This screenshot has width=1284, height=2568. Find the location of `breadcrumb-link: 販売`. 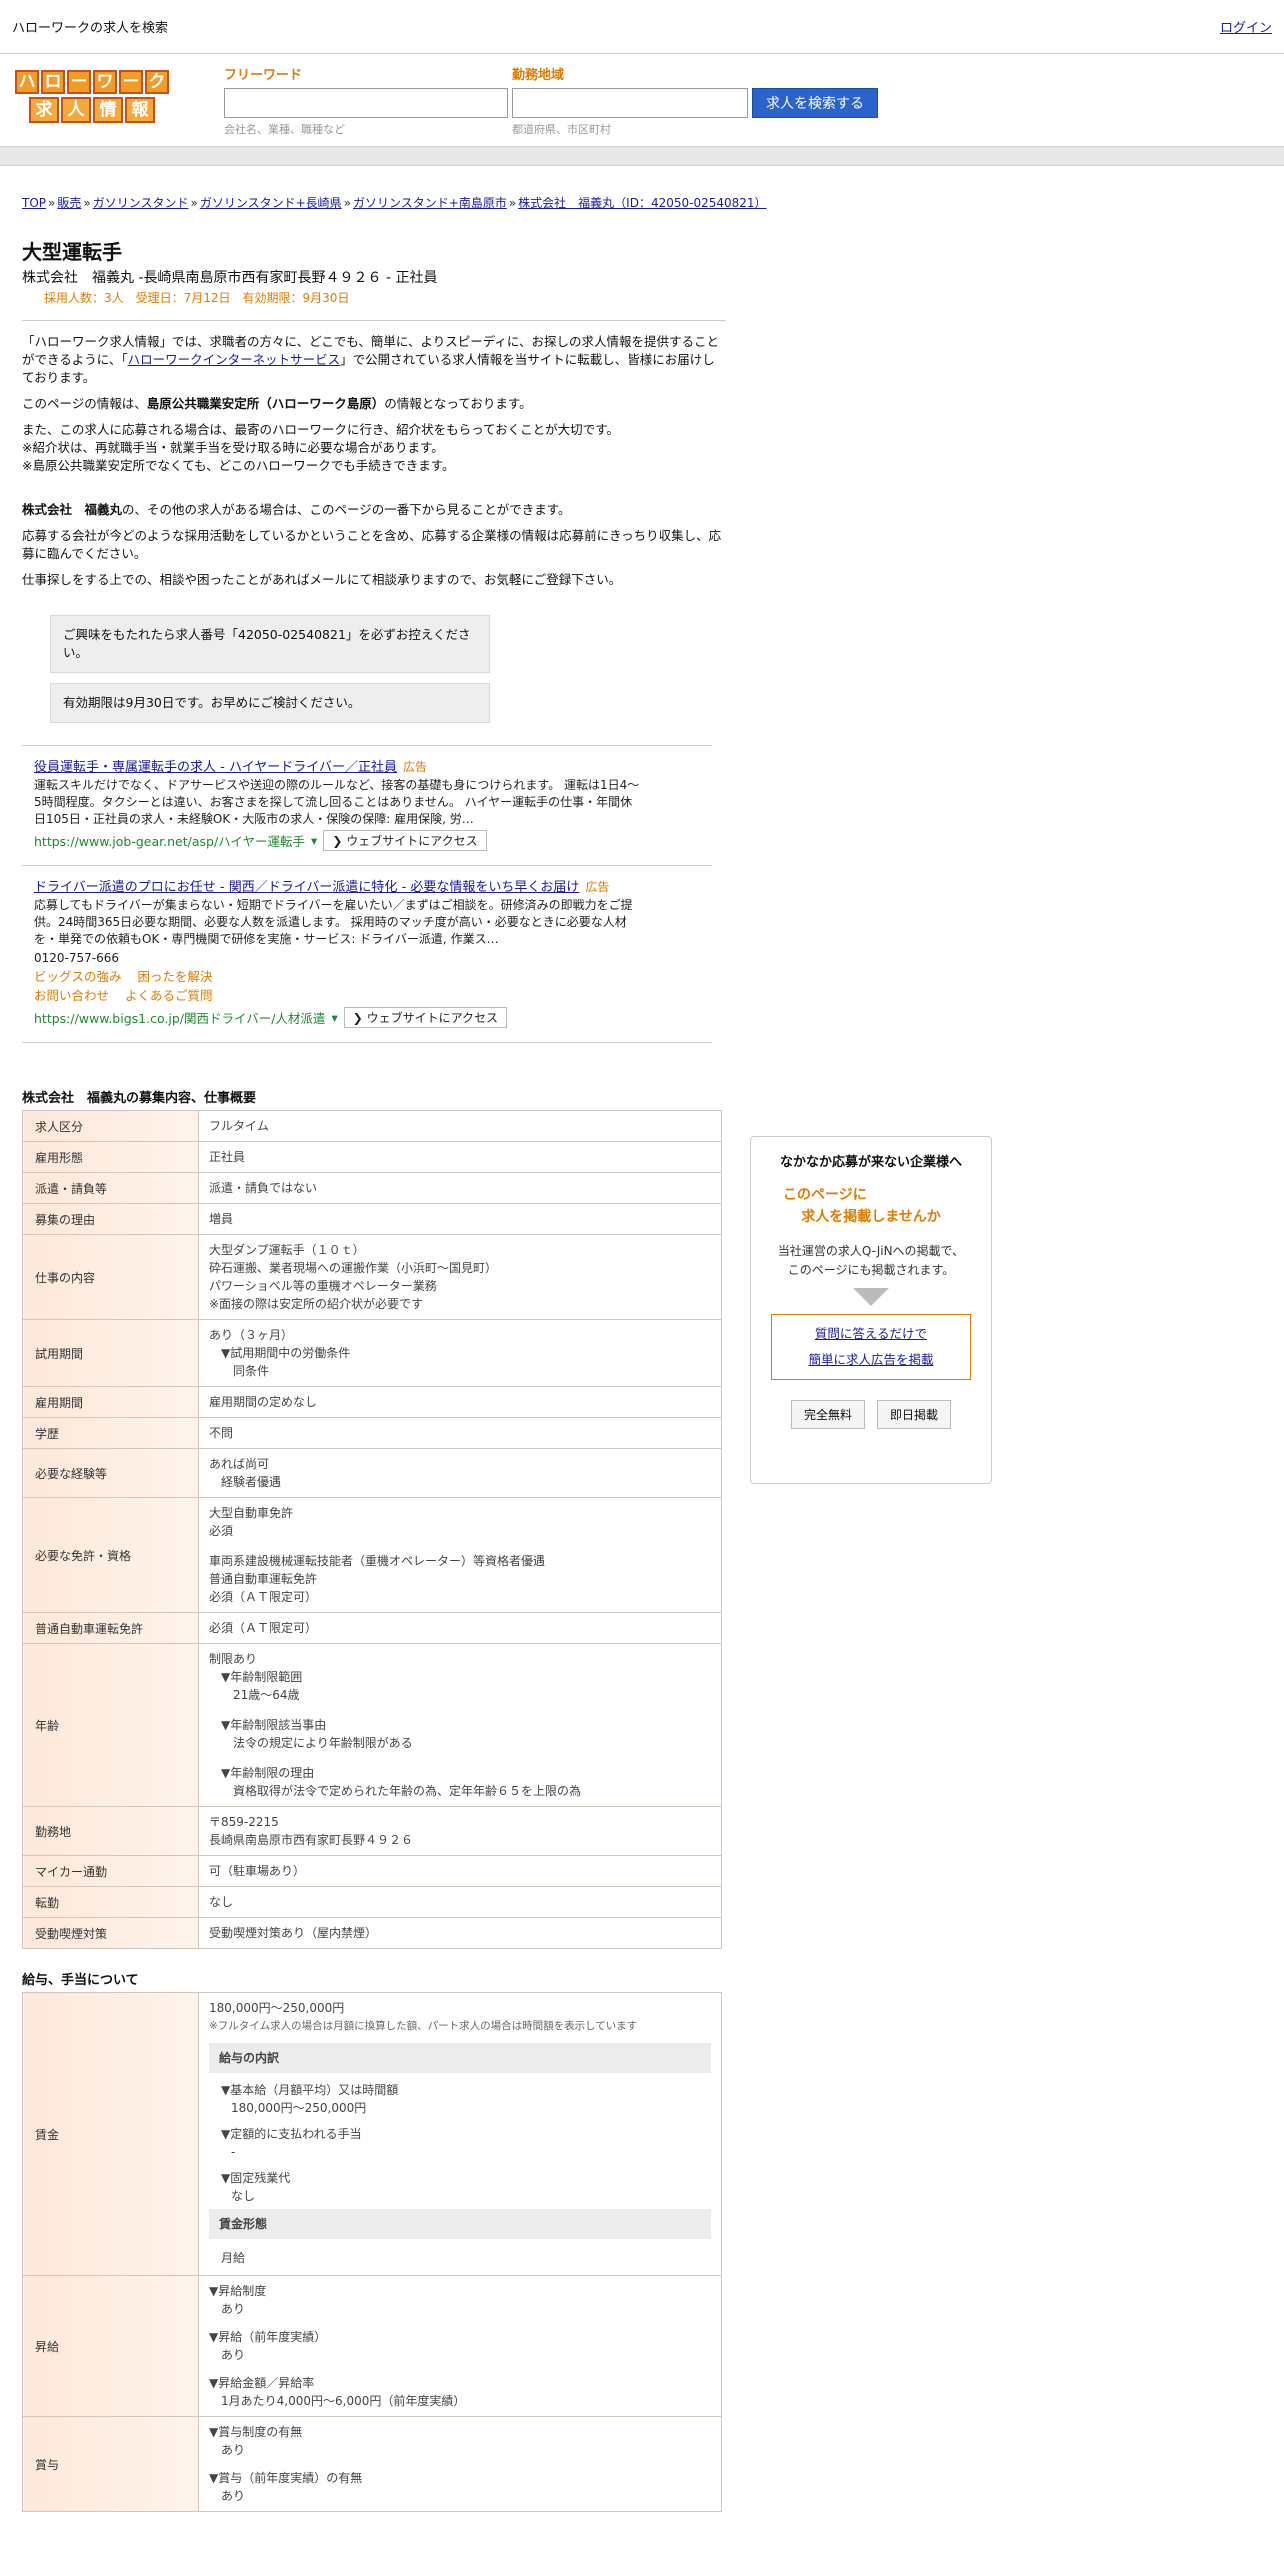

breadcrumb-link: 販売 is located at coordinates (69, 203).